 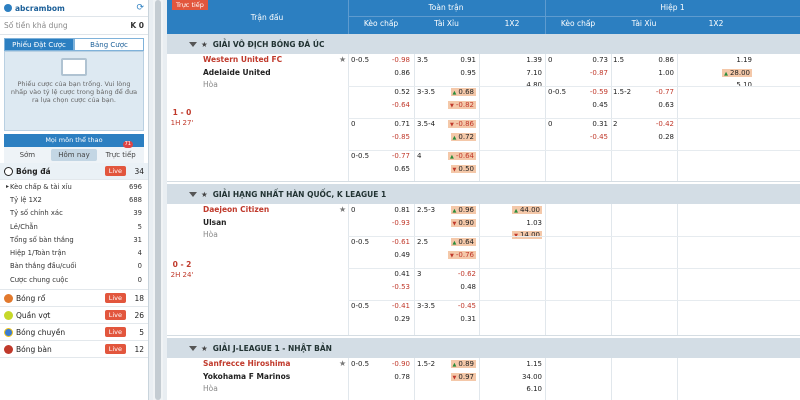 What do you see at coordinates (519, 60) in the screenshot?
I see `x1-odds: 1.39` at bounding box center [519, 60].